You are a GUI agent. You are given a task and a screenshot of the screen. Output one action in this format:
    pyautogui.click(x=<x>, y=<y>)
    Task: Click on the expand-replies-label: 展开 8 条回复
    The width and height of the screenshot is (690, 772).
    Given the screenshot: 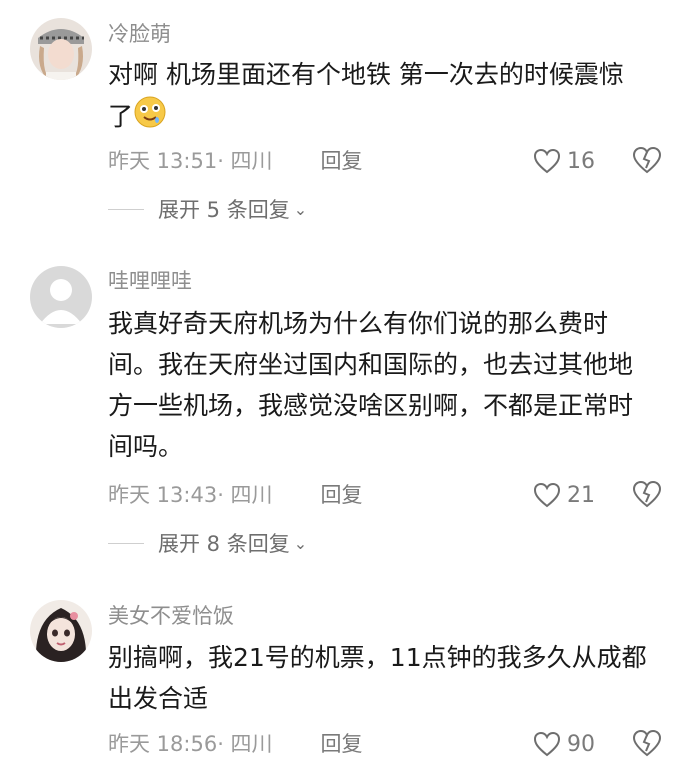 What is the action you would take?
    pyautogui.click(x=224, y=544)
    